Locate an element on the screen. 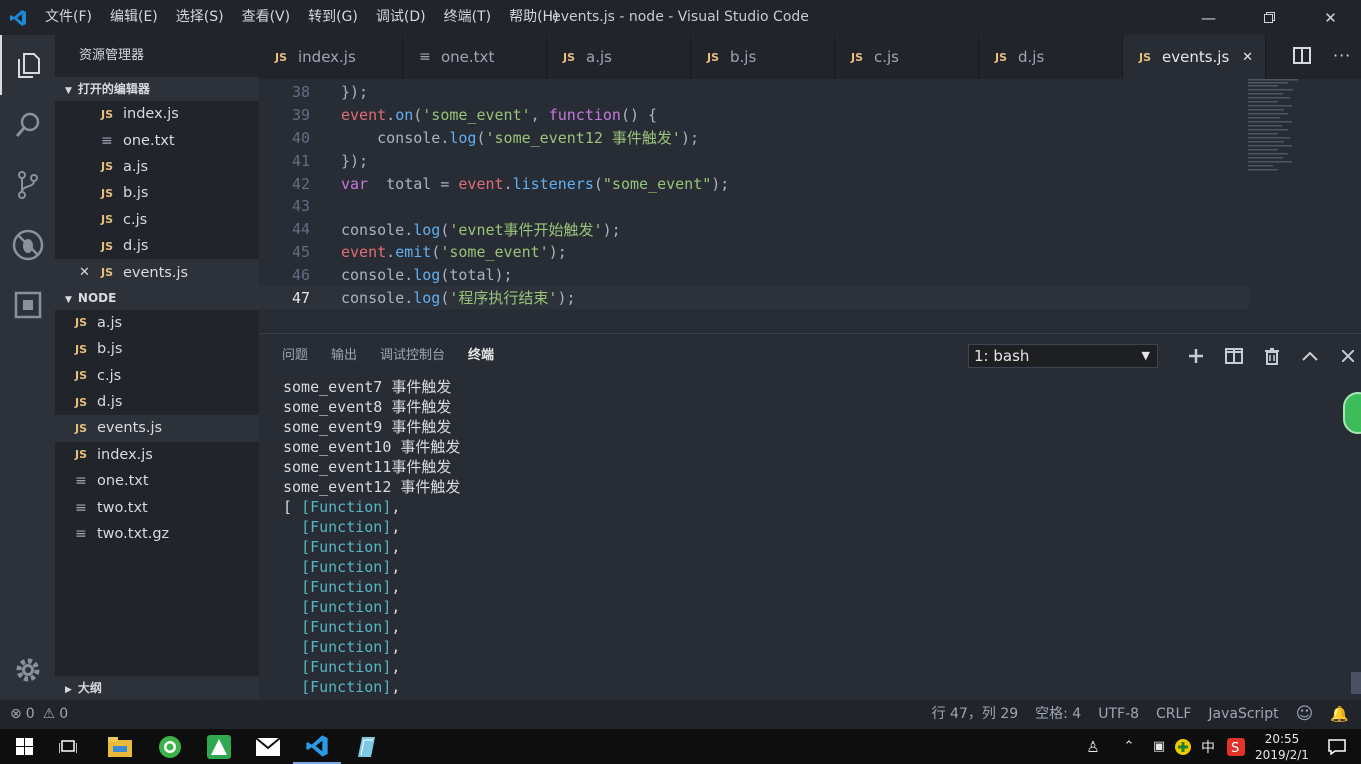 The height and width of the screenshot is (764, 1361). extensions-icon is located at coordinates (27, 305).